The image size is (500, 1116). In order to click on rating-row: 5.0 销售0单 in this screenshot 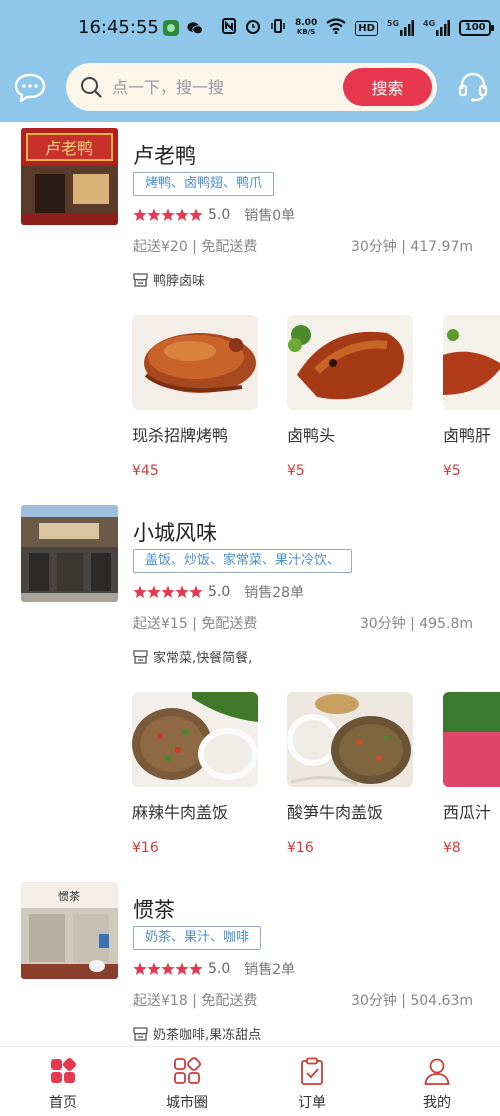, I will do `click(214, 215)`.